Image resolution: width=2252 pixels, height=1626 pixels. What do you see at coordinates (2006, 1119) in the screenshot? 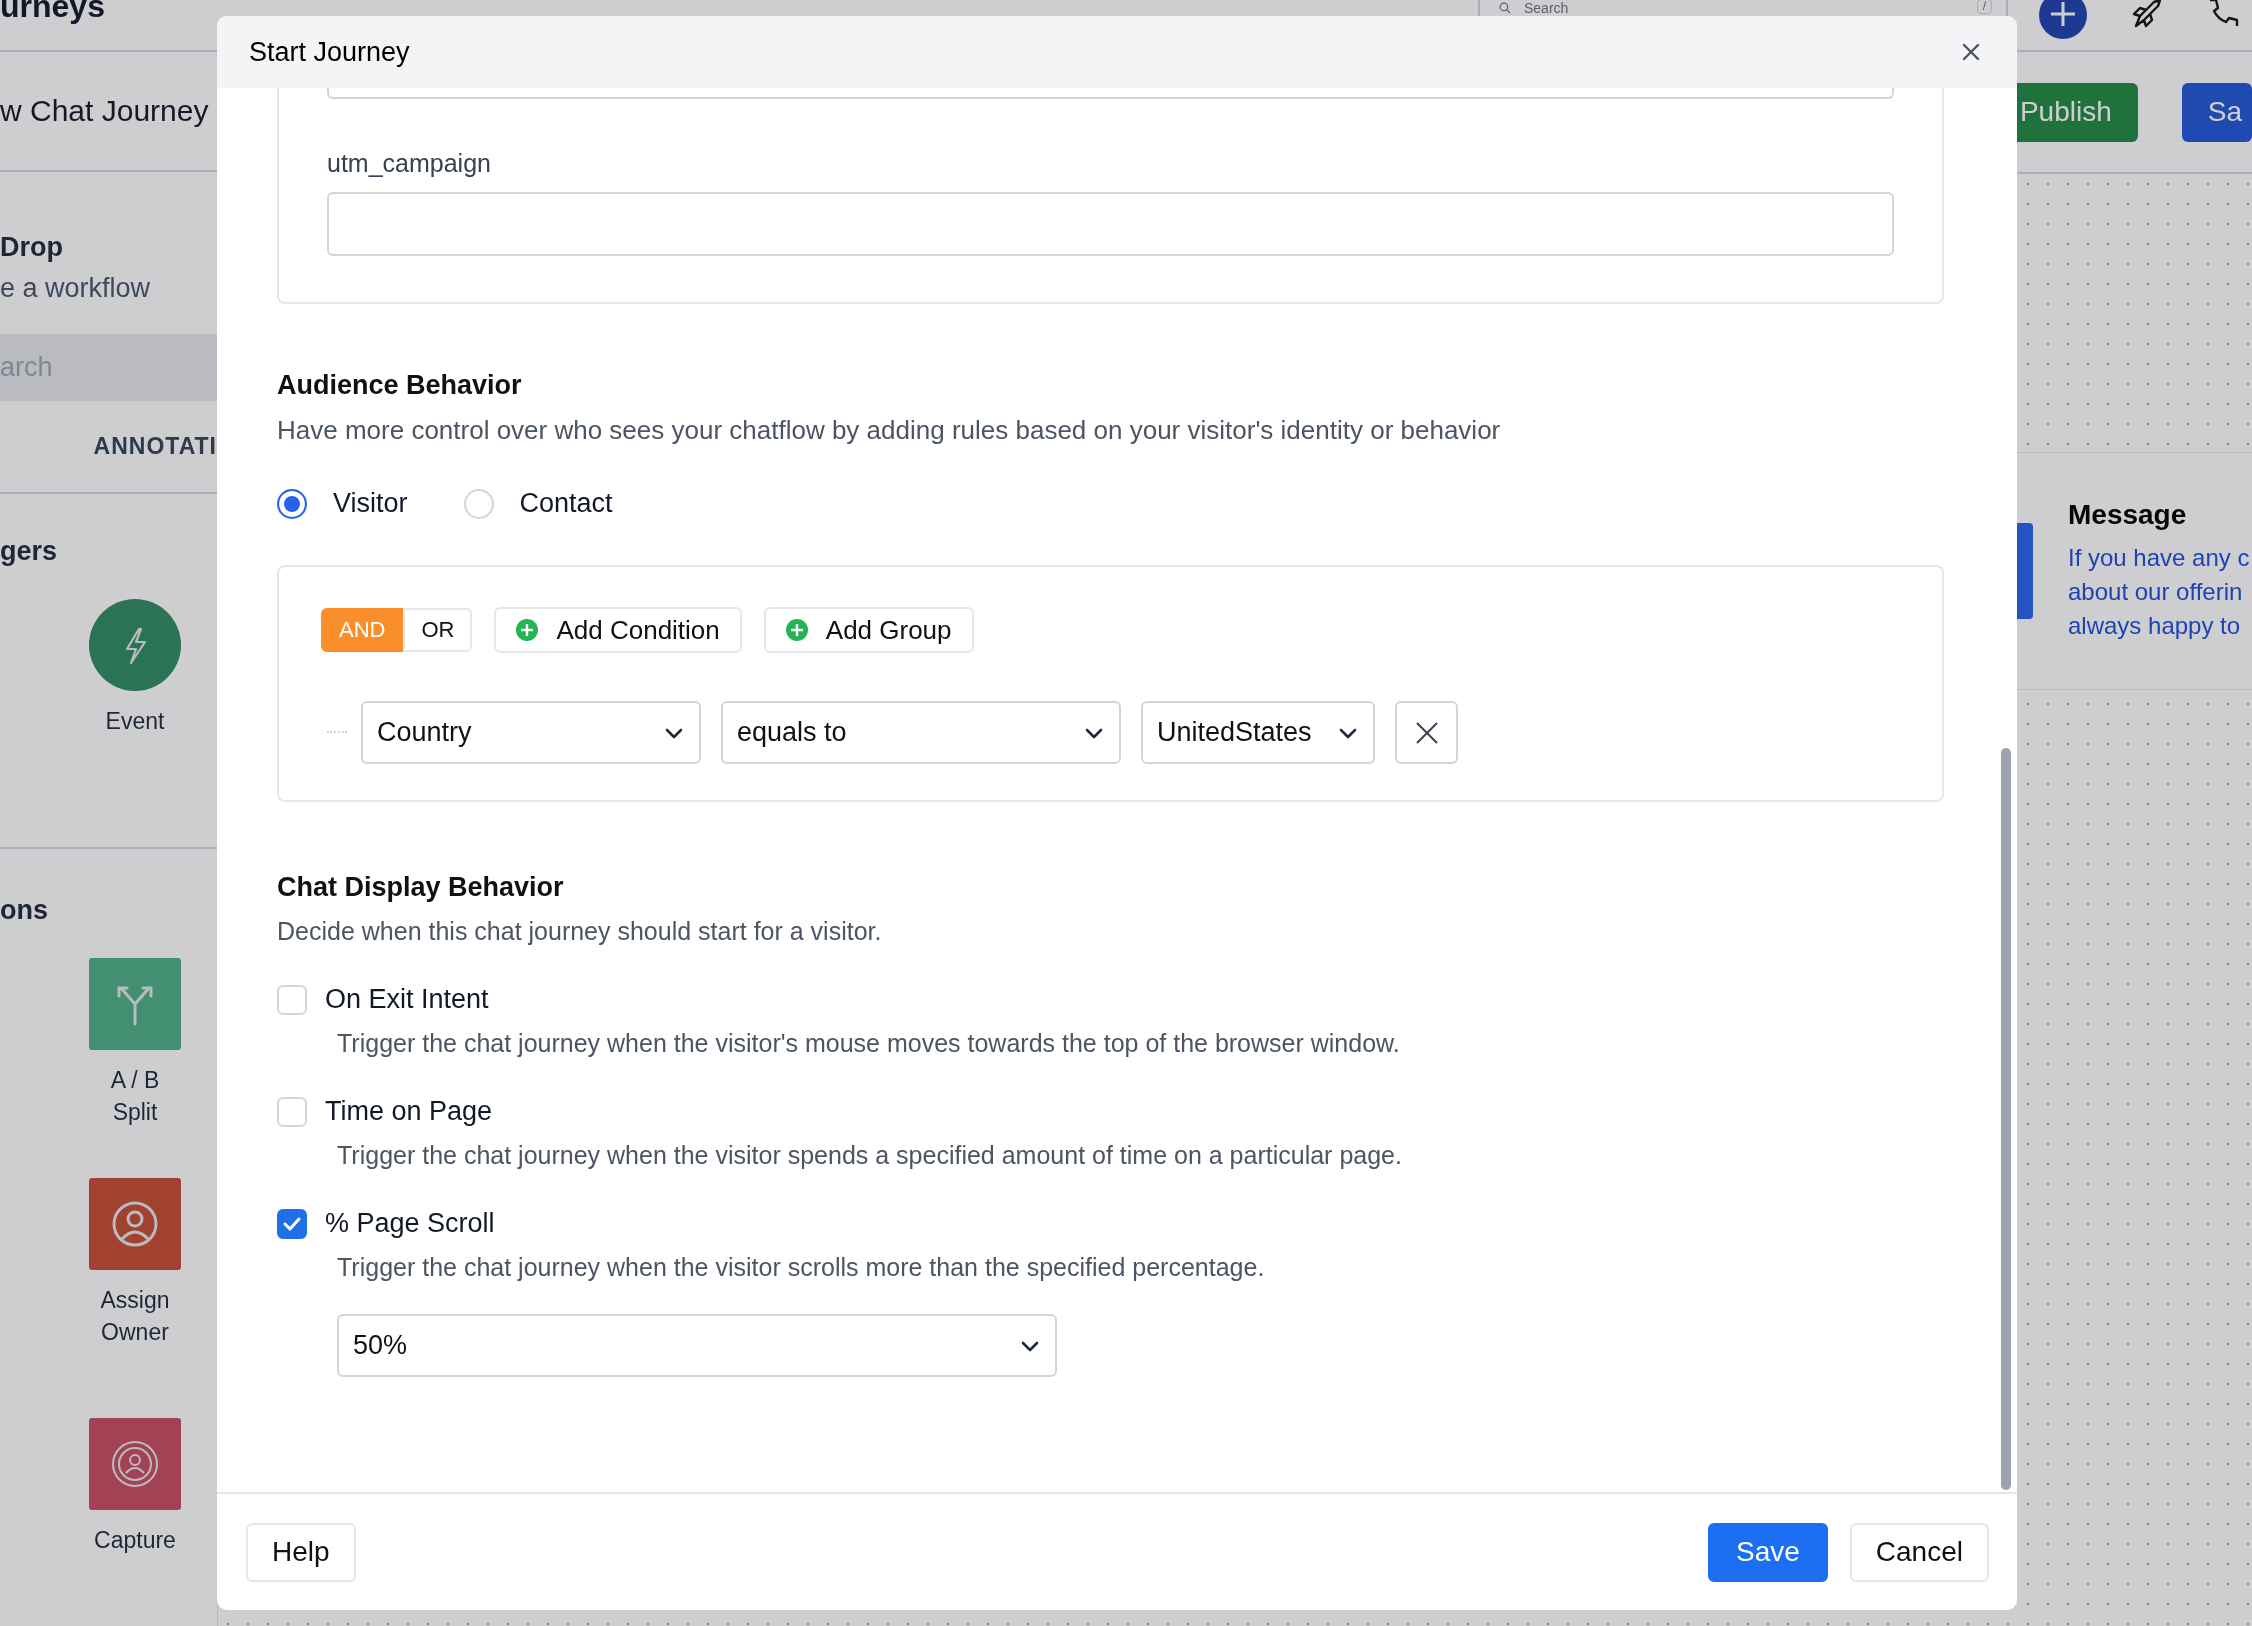
I see `scrollbar-thumb` at bounding box center [2006, 1119].